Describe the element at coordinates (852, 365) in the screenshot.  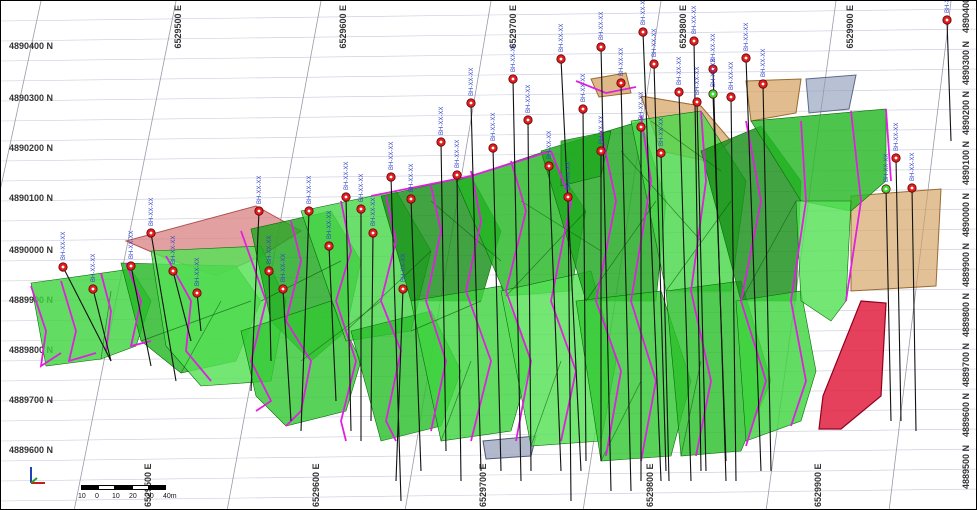
I see `red-block` at that location.